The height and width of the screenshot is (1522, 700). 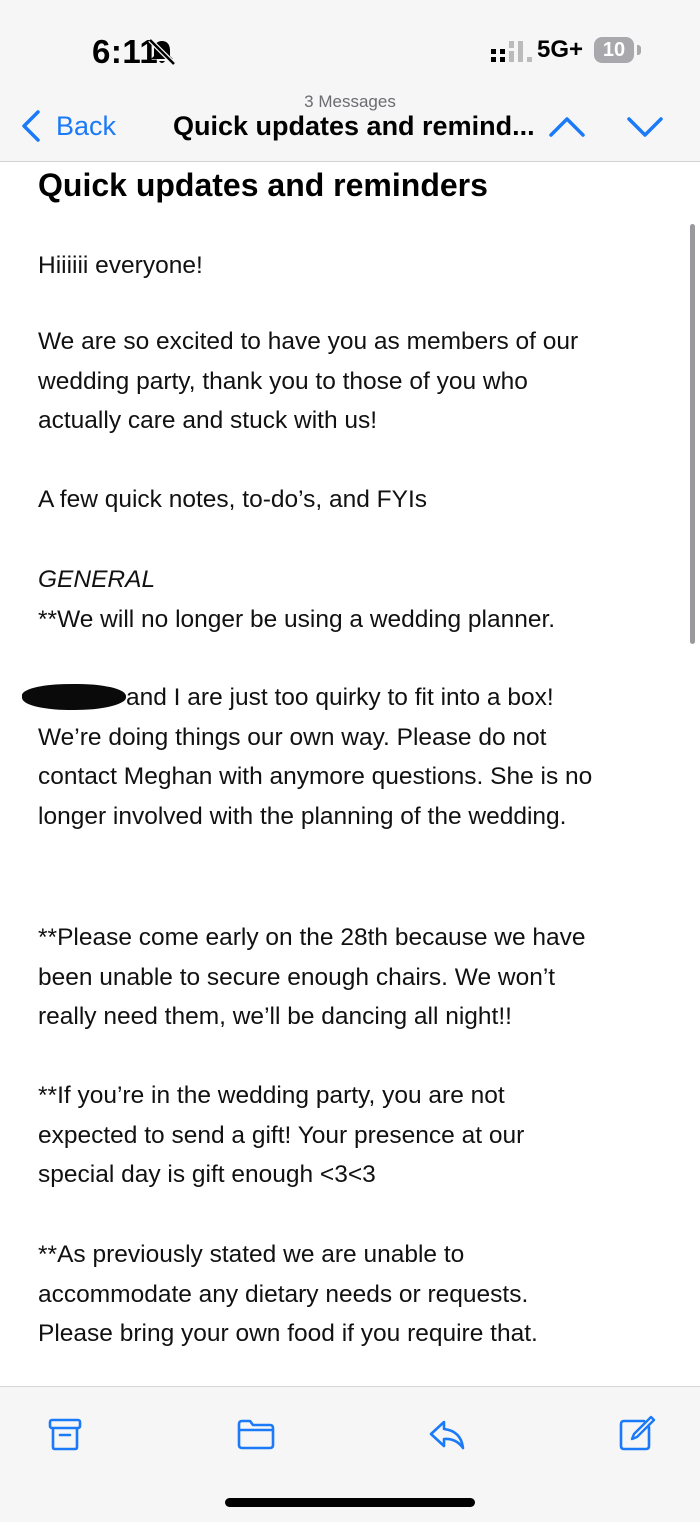 What do you see at coordinates (74, 697) in the screenshot?
I see `redaction-mark` at bounding box center [74, 697].